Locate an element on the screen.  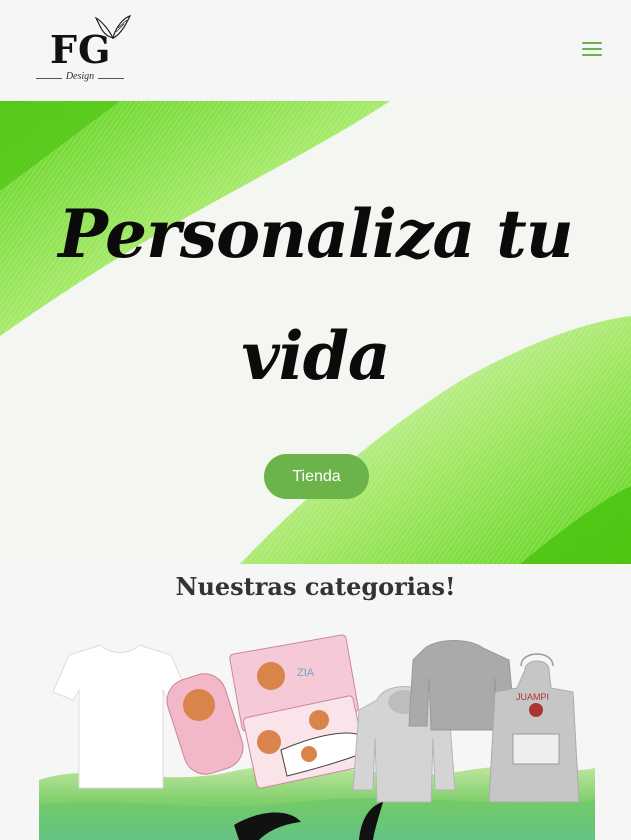
logo-text: FG is located at coordinates (81, 49).